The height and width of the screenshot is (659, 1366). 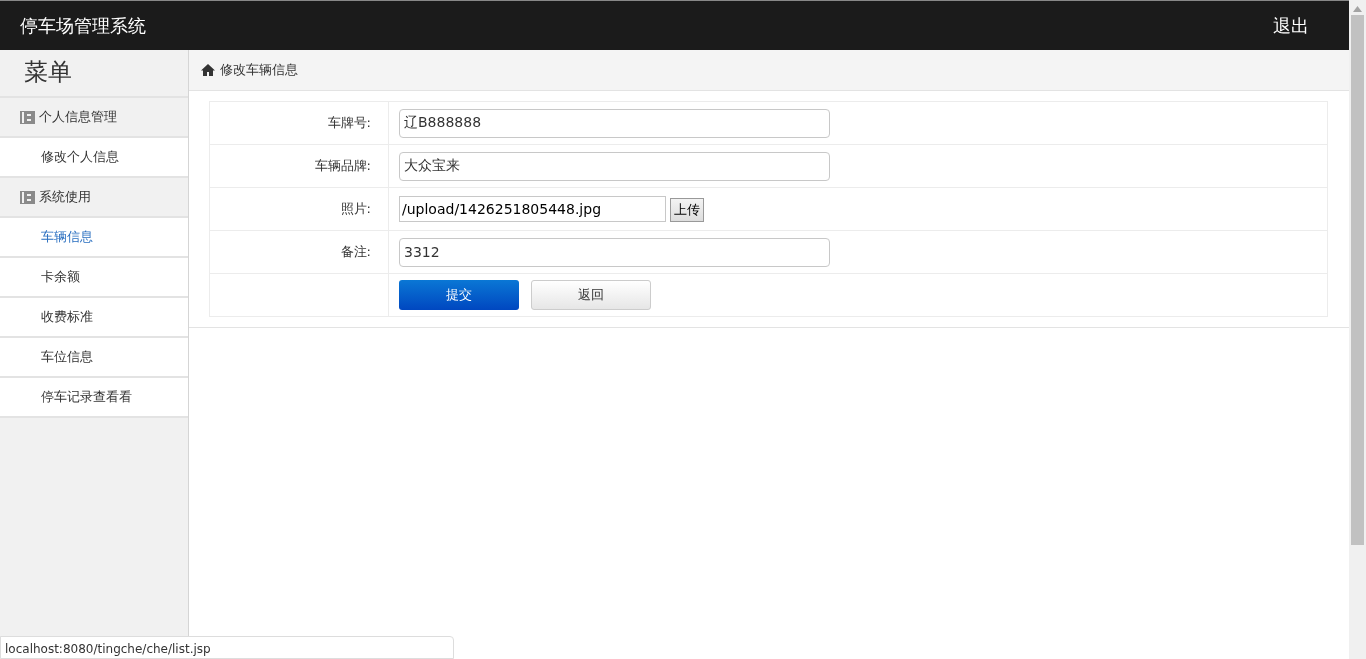 I want to click on input-field: 大众宝来, so click(x=614, y=166).